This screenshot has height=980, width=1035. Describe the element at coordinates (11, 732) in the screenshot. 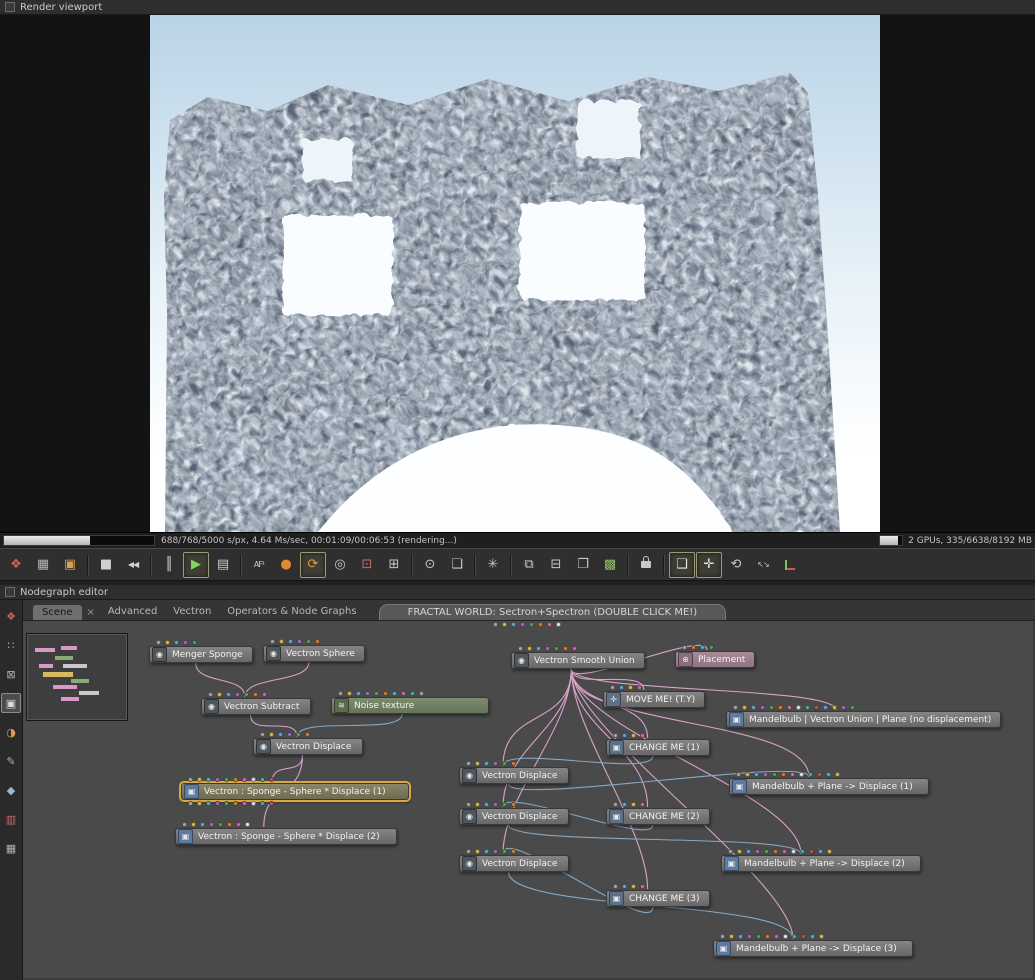

I see `shade-ball-icon: ◑` at that location.